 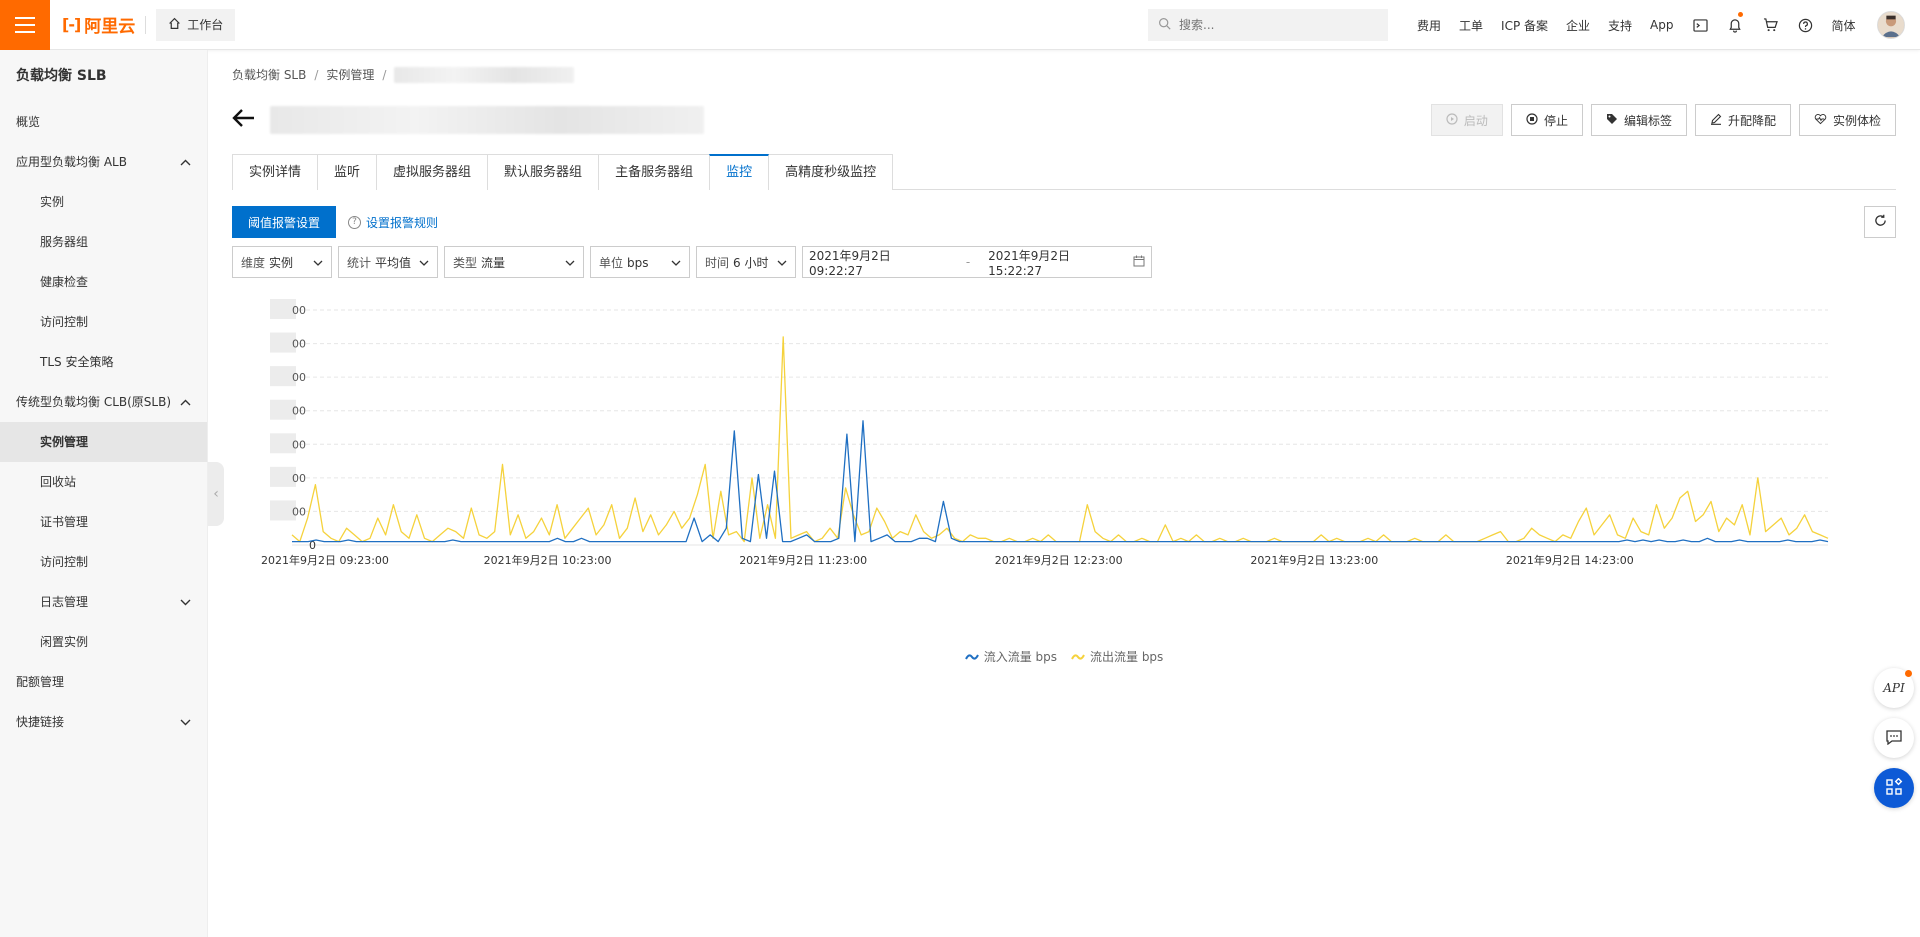 What do you see at coordinates (40, 722) in the screenshot?
I see `sidebar-item-label: 快捷链接` at bounding box center [40, 722].